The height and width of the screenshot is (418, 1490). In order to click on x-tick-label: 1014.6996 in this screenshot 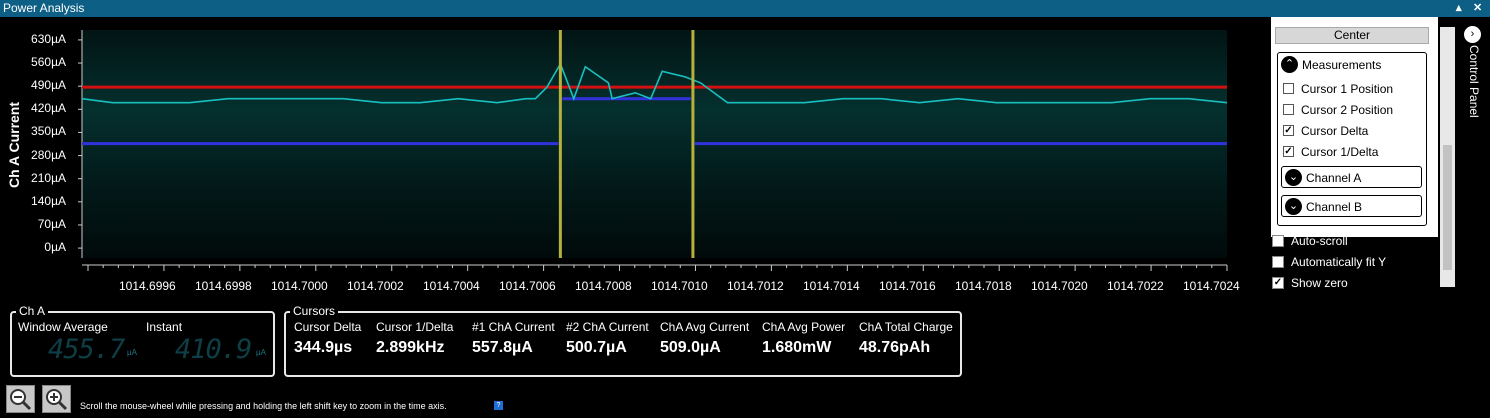, I will do `click(147, 286)`.